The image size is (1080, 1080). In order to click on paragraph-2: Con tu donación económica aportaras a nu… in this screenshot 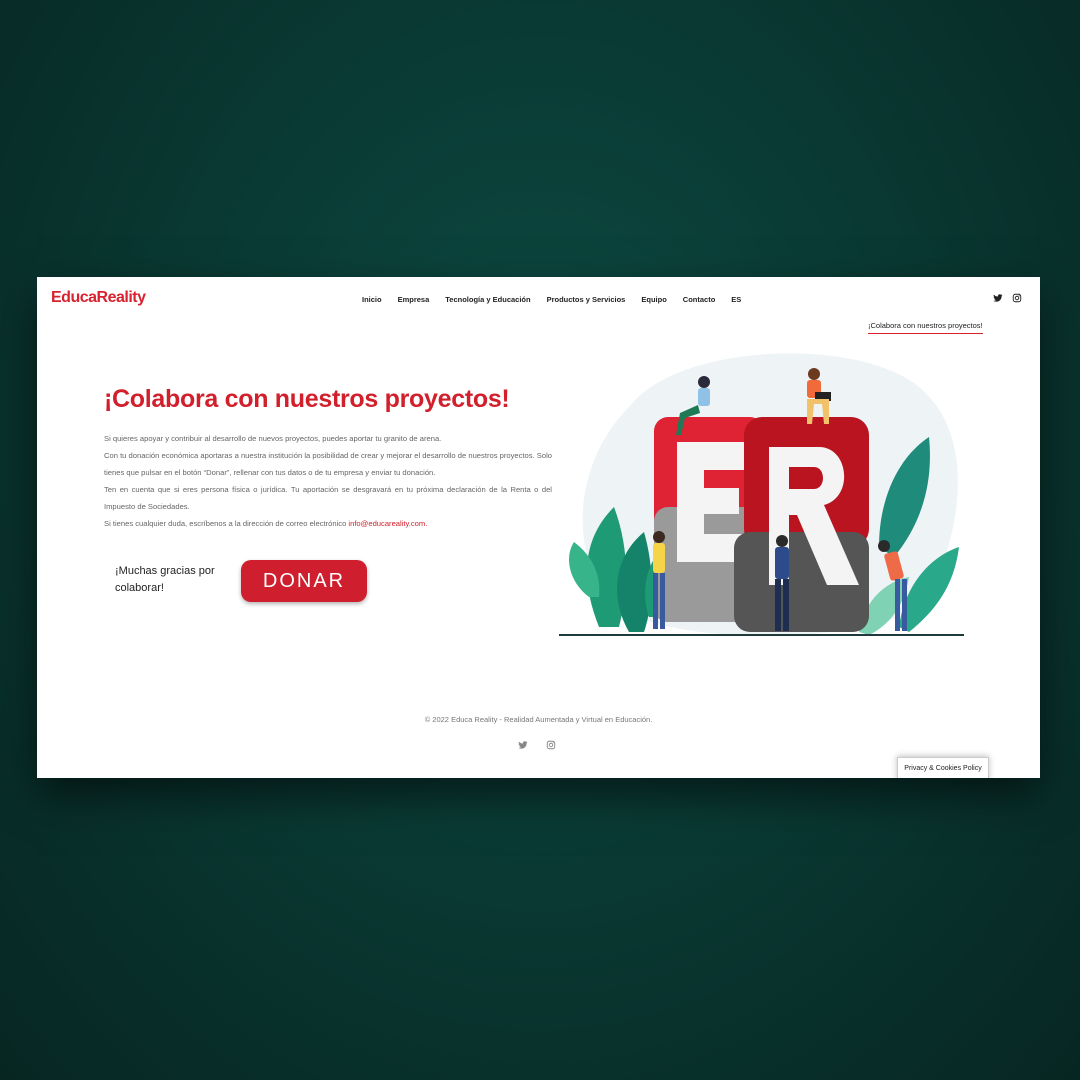, I will do `click(328, 464)`.